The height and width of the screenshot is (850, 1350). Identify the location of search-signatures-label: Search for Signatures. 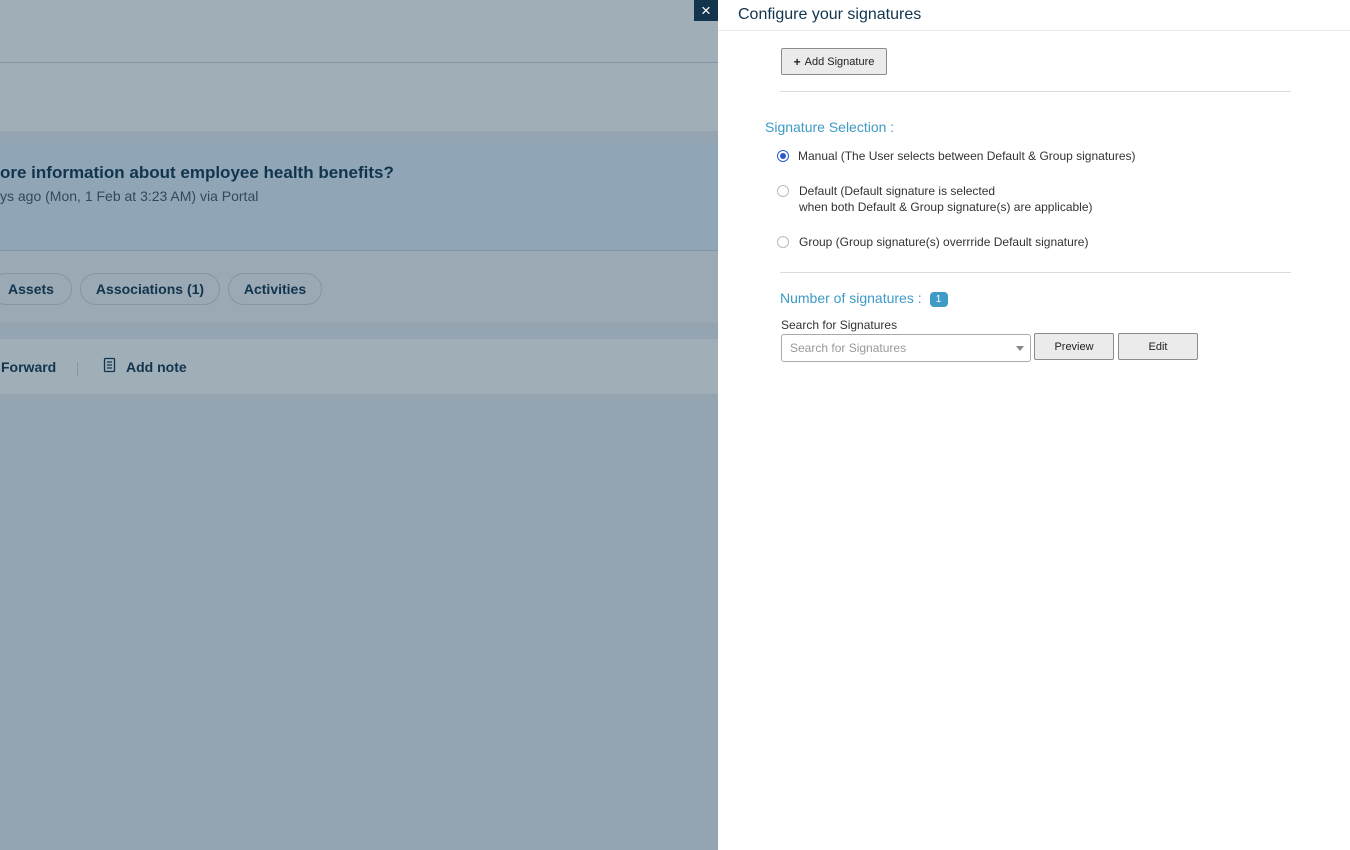
(839, 325).